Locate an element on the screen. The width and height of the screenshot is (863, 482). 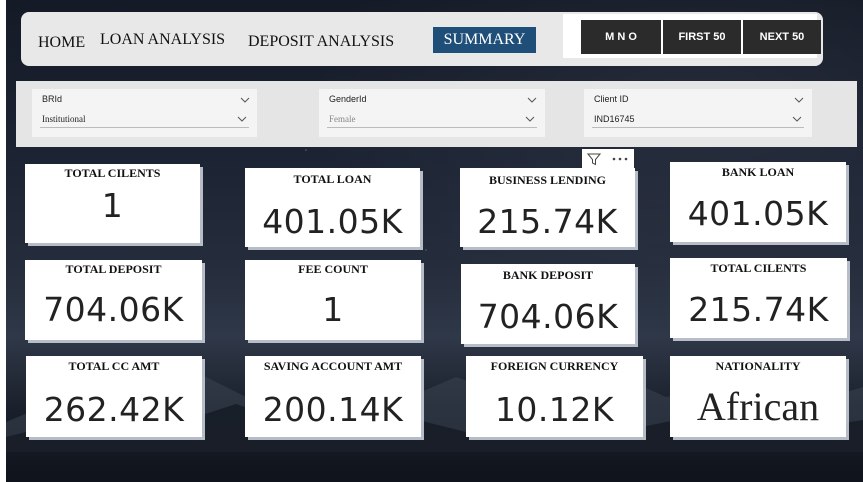
card-title: TOTAL DEPOSIT is located at coordinates (113, 269).